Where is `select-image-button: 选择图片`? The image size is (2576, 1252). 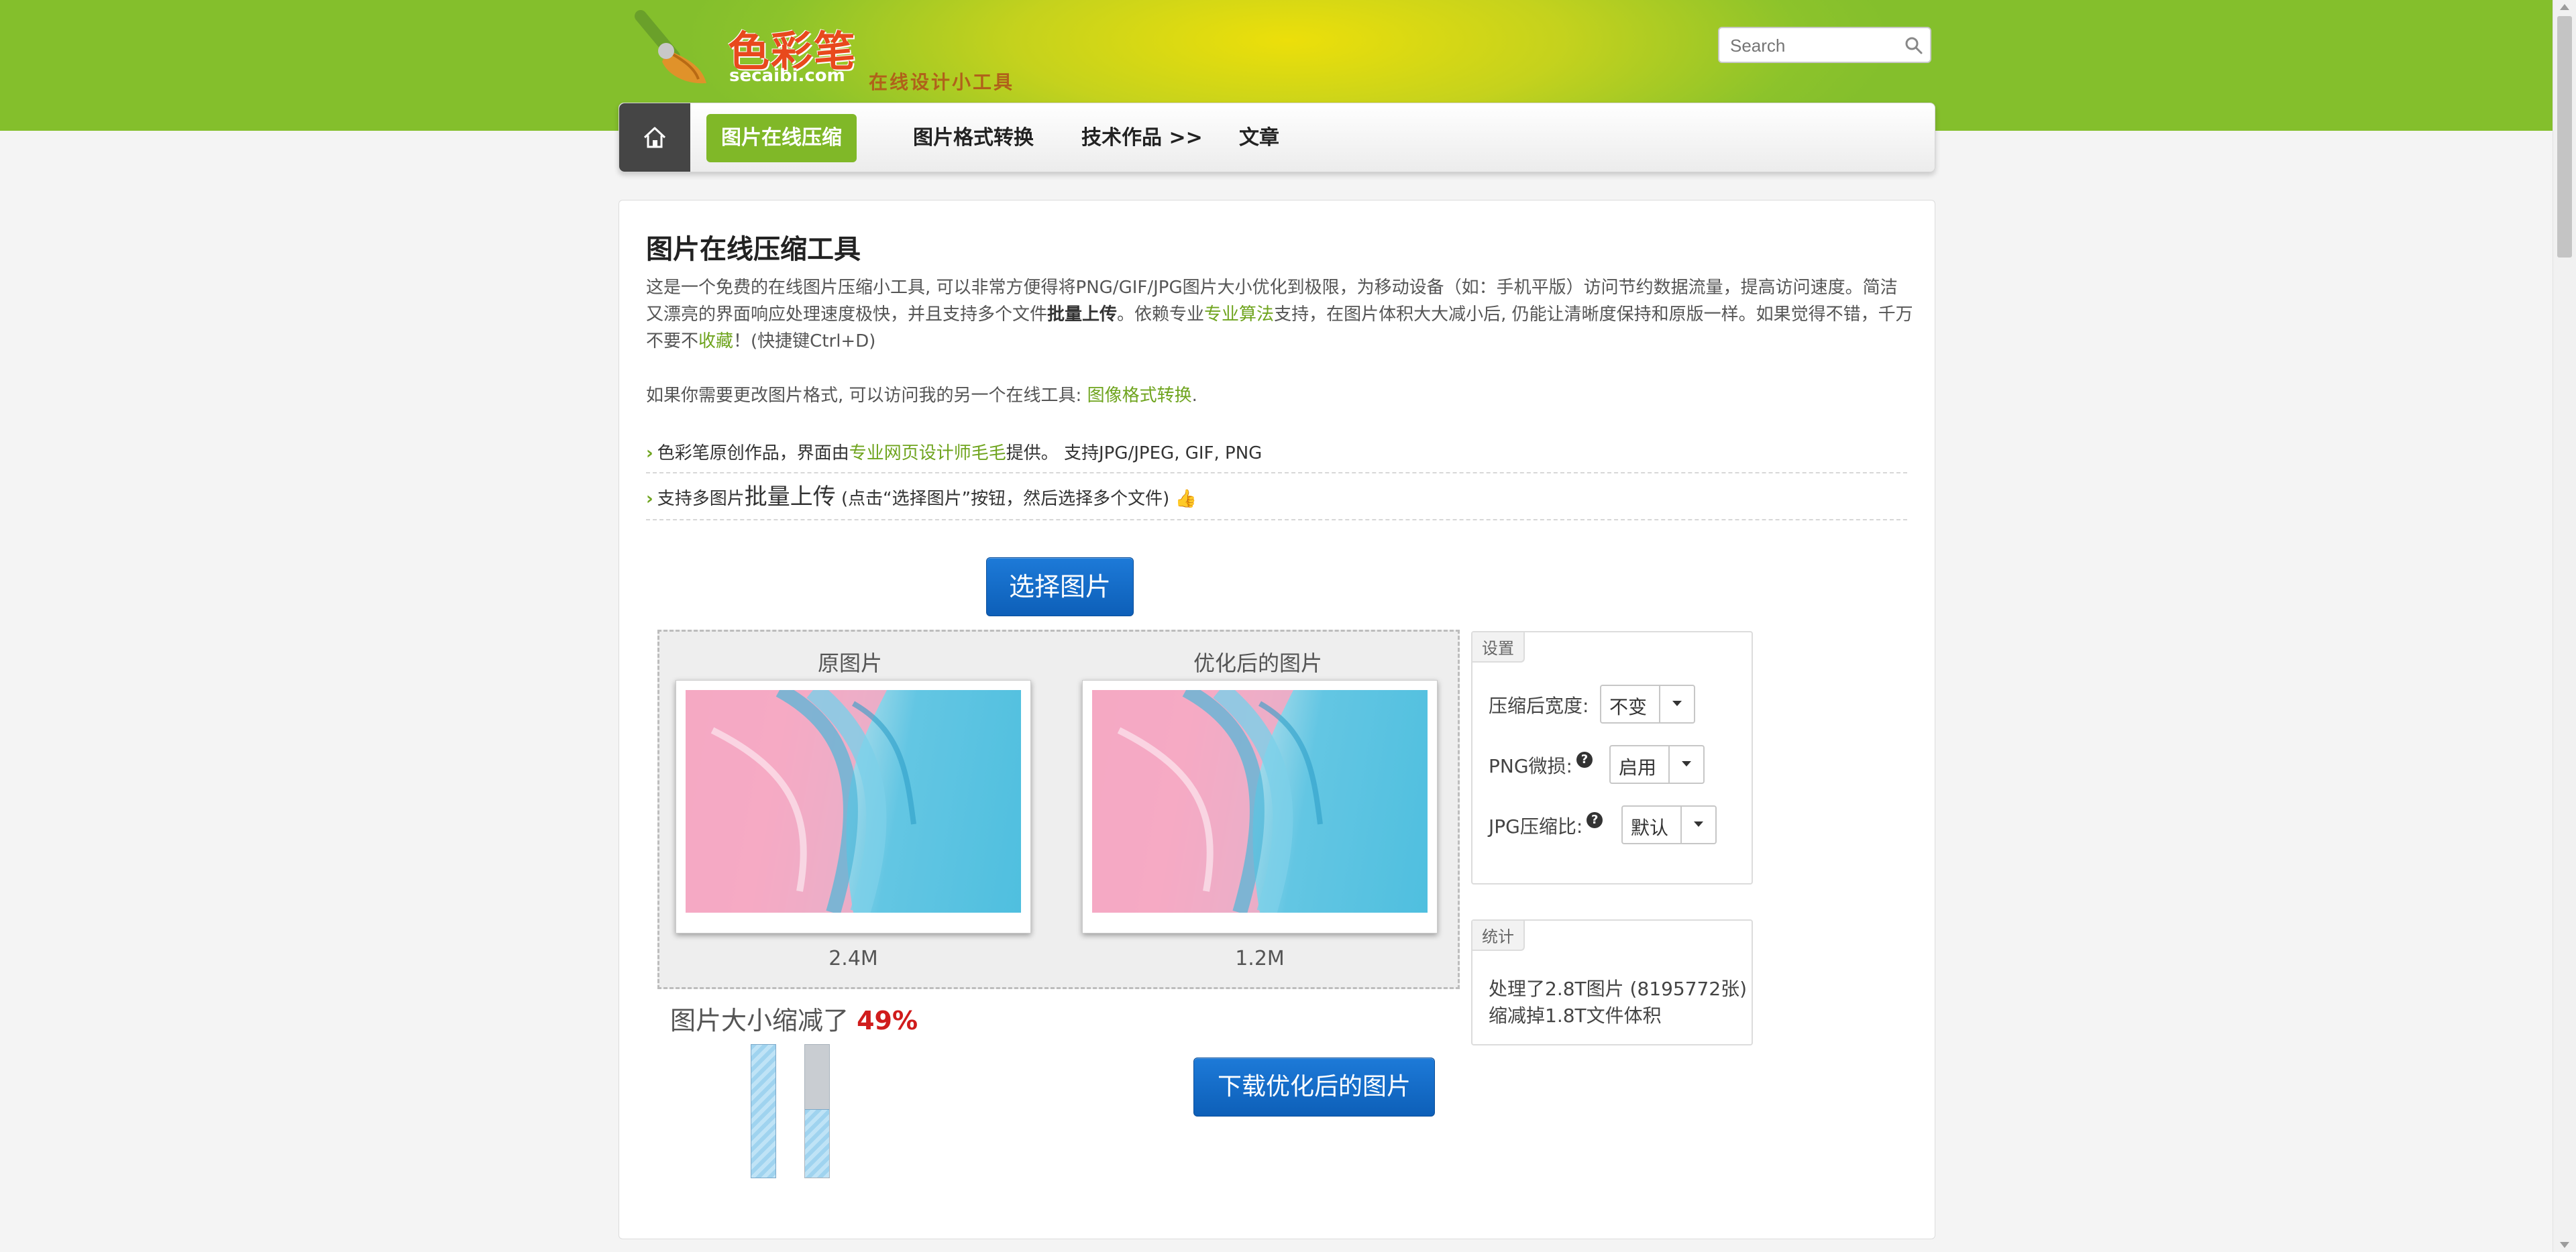 select-image-button: 选择图片 is located at coordinates (1060, 586).